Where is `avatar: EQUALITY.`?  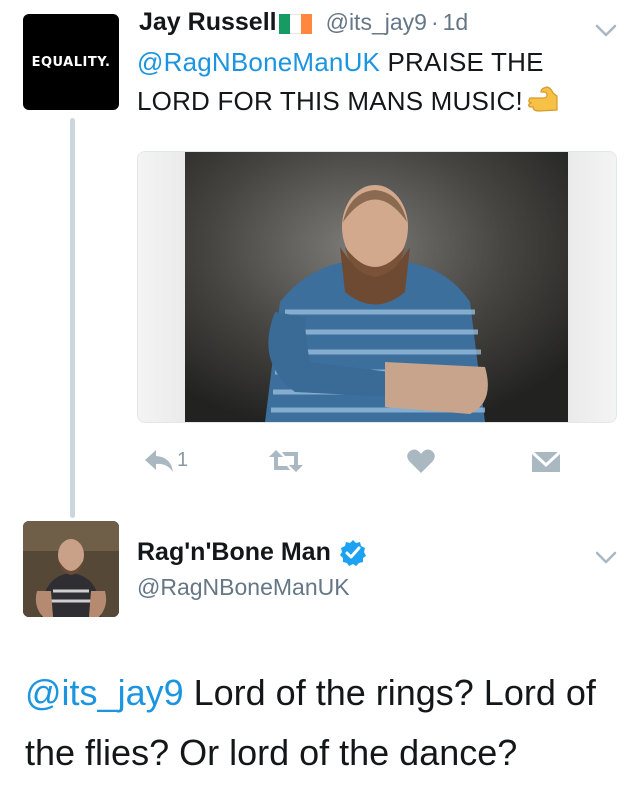 avatar: EQUALITY. is located at coordinates (71, 62).